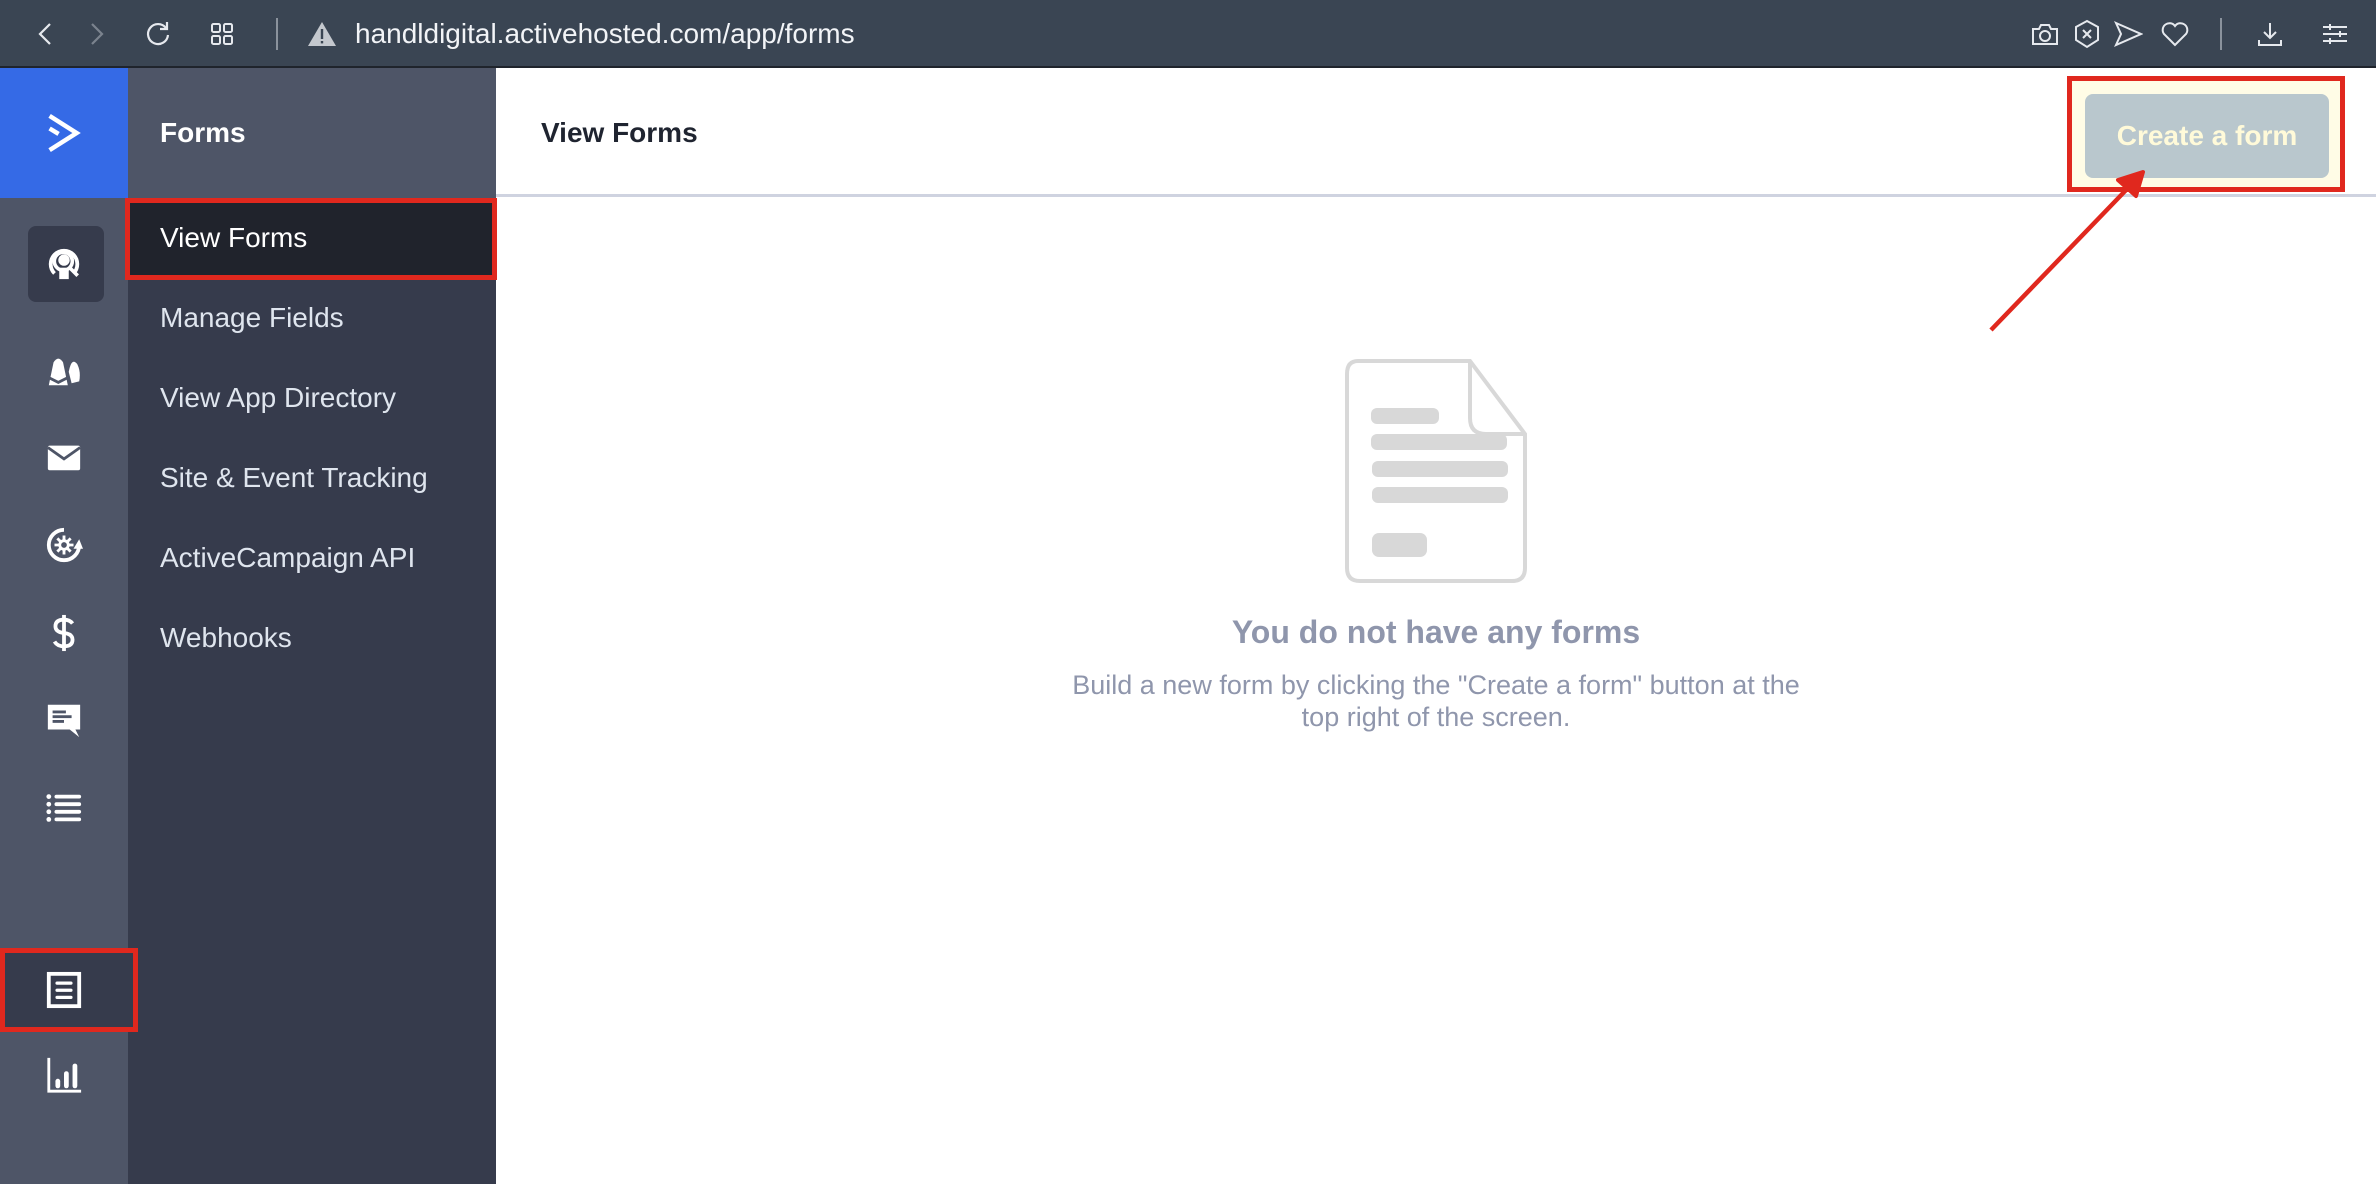 The height and width of the screenshot is (1184, 2376). I want to click on rail-item-conversations, so click(64, 720).